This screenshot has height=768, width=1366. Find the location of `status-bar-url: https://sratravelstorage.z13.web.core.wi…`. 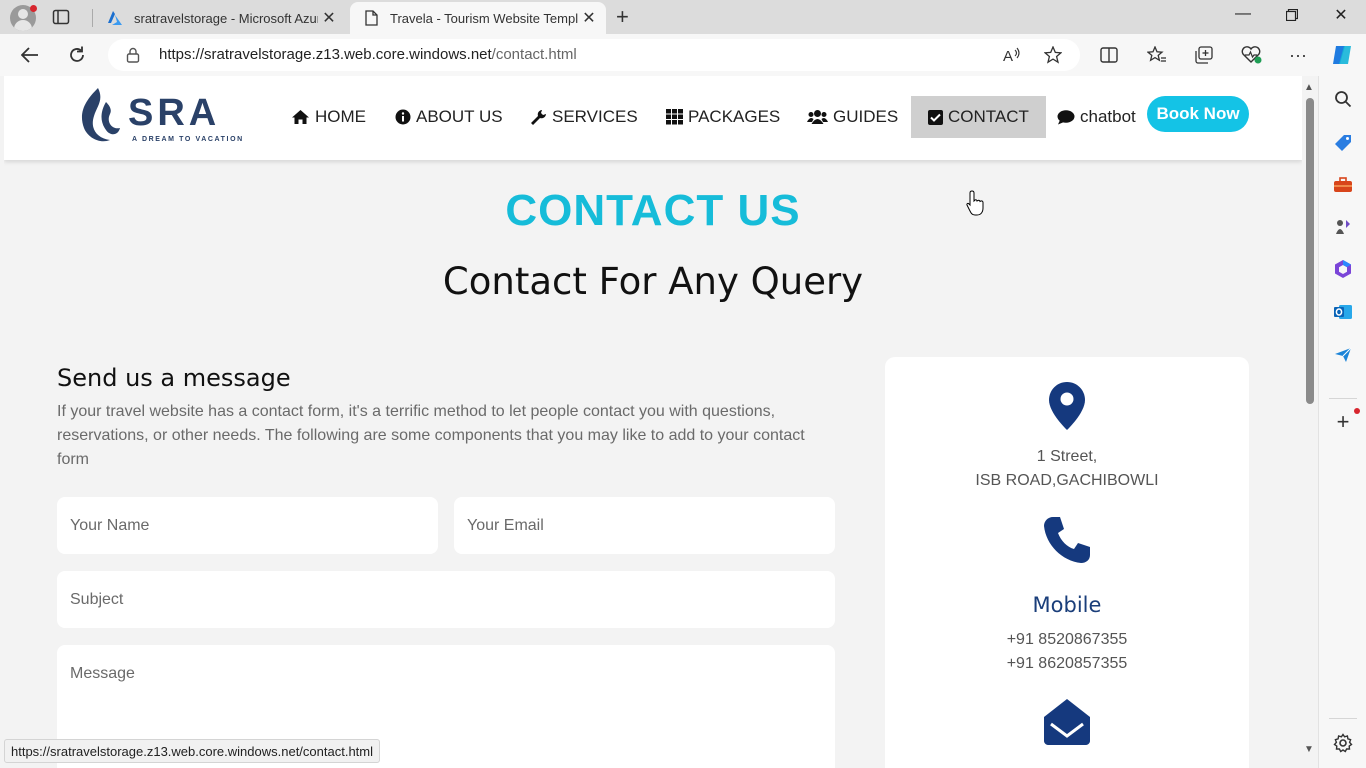

status-bar-url: https://sratravelstorage.z13.web.core.wi… is located at coordinates (192, 751).